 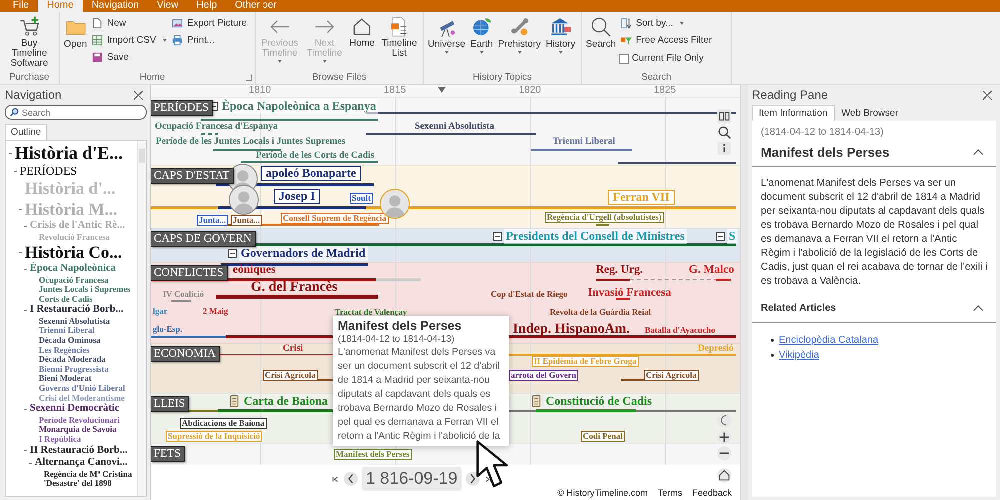 I want to click on article-link: Enciclopèdia Catalana, so click(x=829, y=340).